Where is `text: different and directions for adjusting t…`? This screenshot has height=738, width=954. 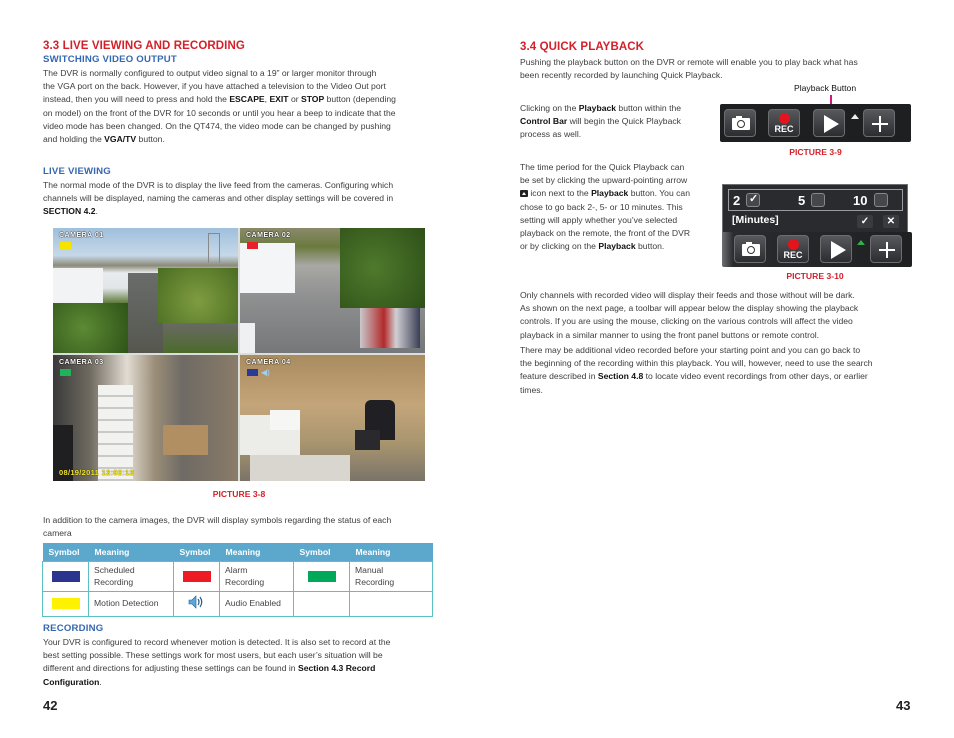
text: different and directions for adjusting t… is located at coordinates (170, 668).